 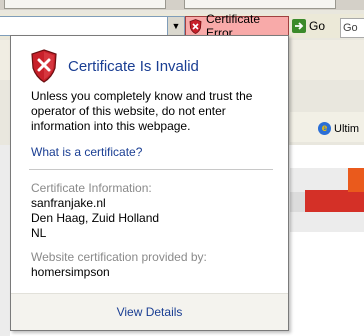 I want to click on page-block-gray, so click(x=327, y=222).